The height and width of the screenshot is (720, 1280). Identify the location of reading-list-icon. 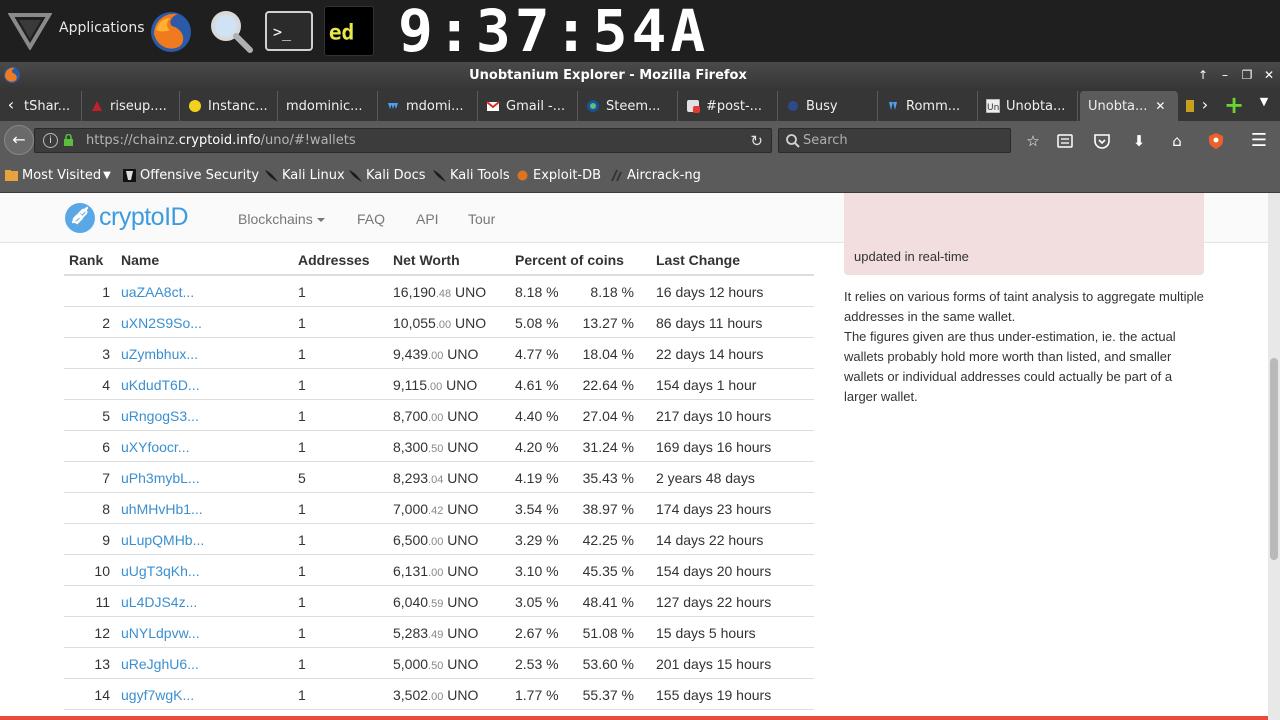
(1065, 141).